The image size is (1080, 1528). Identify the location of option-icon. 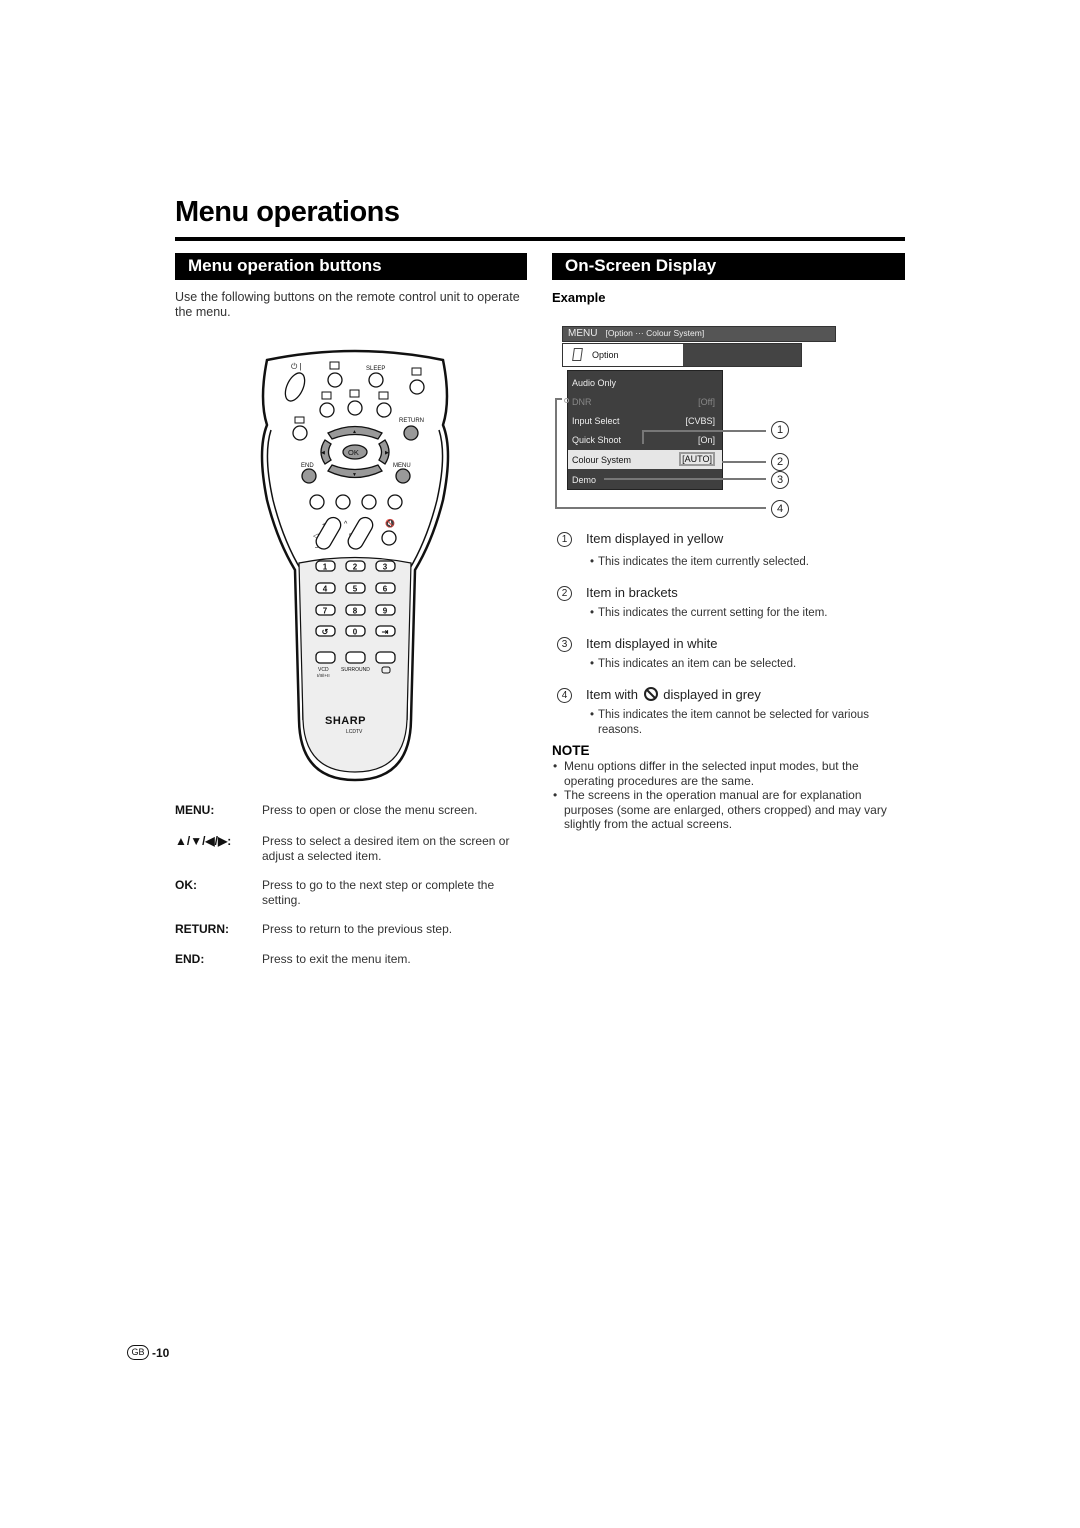
(577, 354).